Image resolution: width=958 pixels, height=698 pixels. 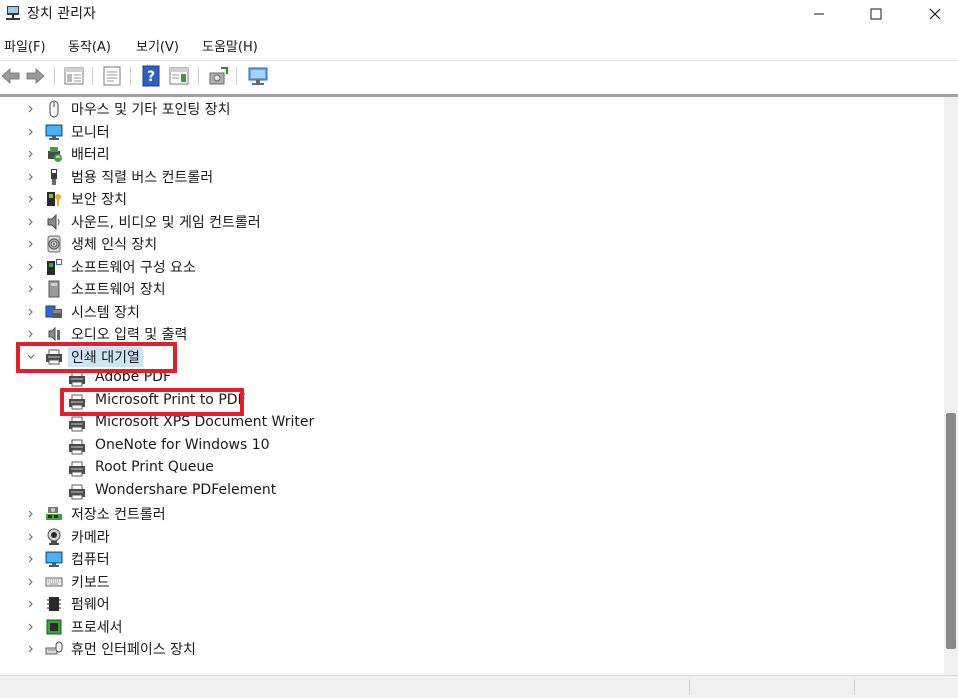 What do you see at coordinates (472, 244) in the screenshot?
I see `tree-category: 생체 인식 장치` at bounding box center [472, 244].